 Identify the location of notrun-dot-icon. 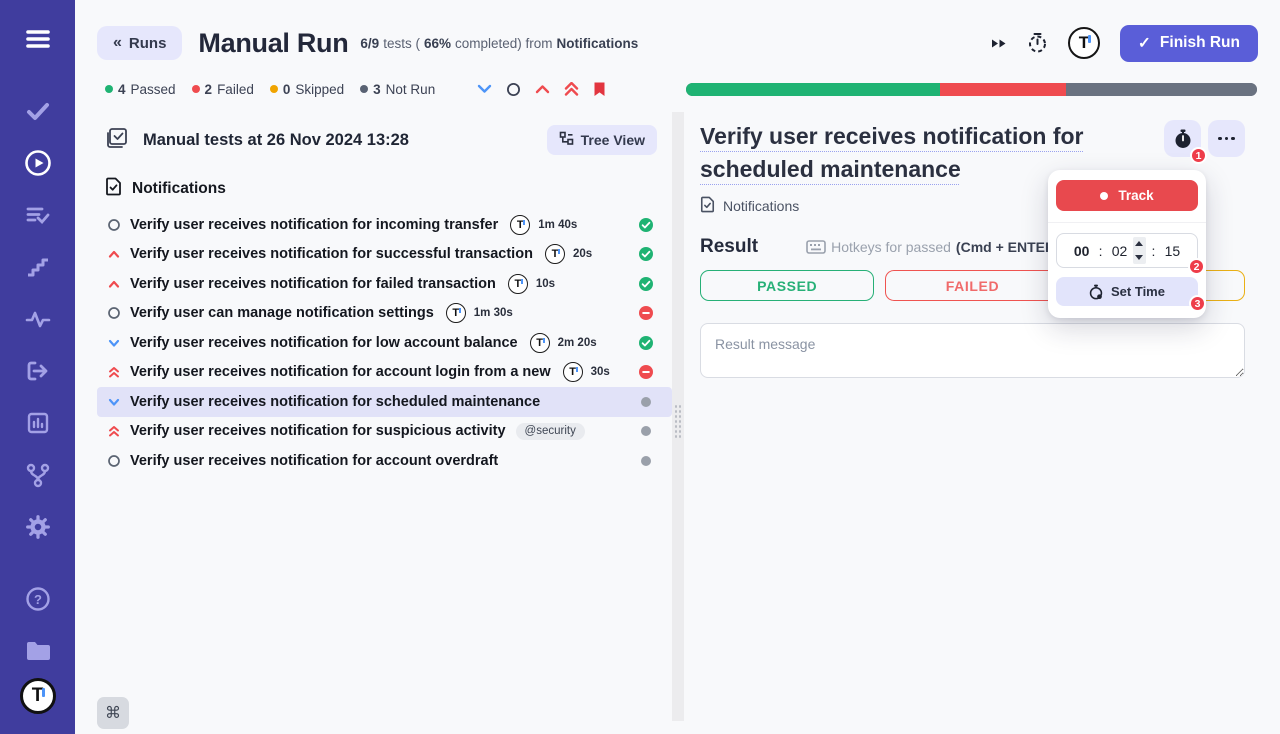
(364, 89).